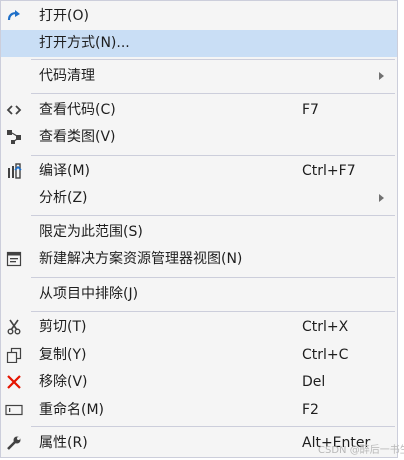 The image size is (404, 460). I want to click on menu-item-label: 限定为此范围(S), so click(91, 232).